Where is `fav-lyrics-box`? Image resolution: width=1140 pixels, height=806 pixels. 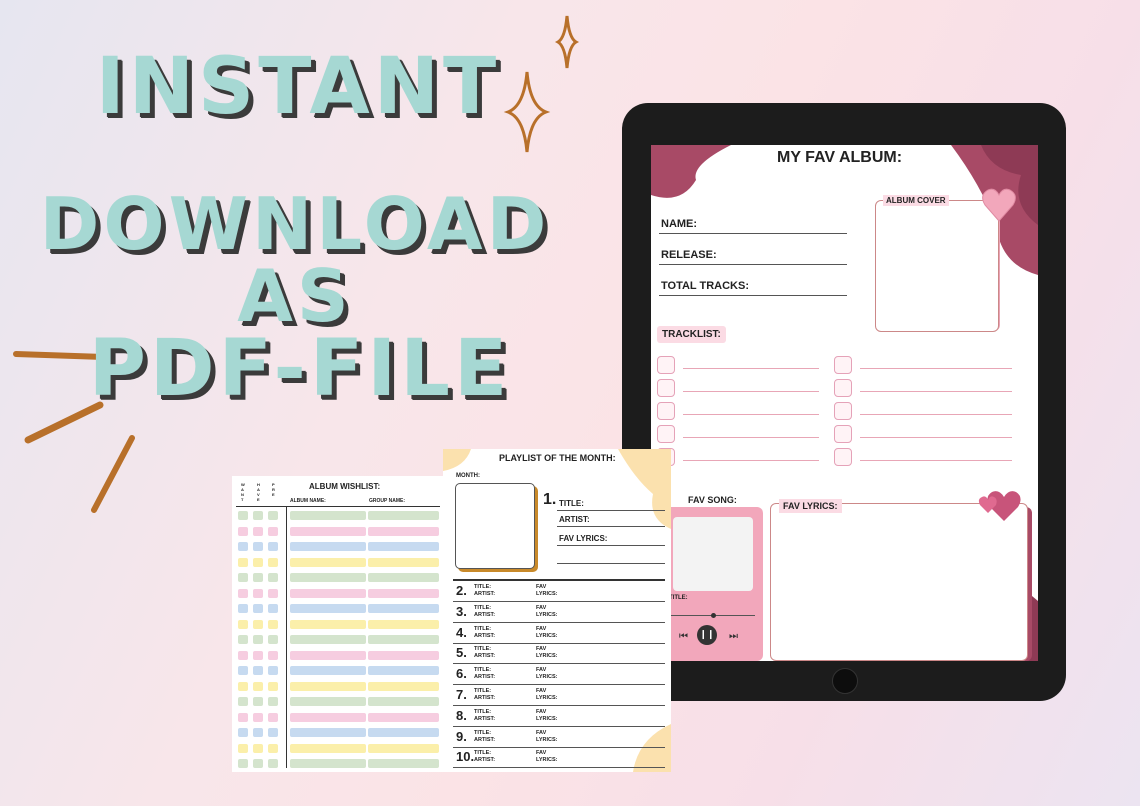
fav-lyrics-box is located at coordinates (899, 582).